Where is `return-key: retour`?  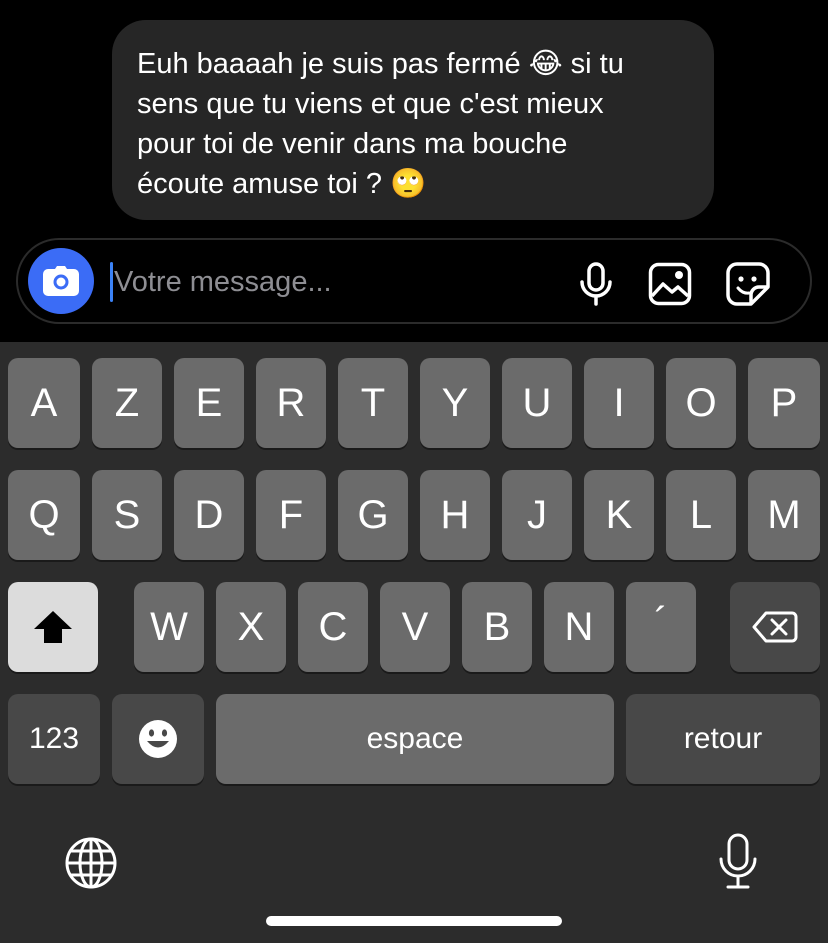
return-key: retour is located at coordinates (723, 739).